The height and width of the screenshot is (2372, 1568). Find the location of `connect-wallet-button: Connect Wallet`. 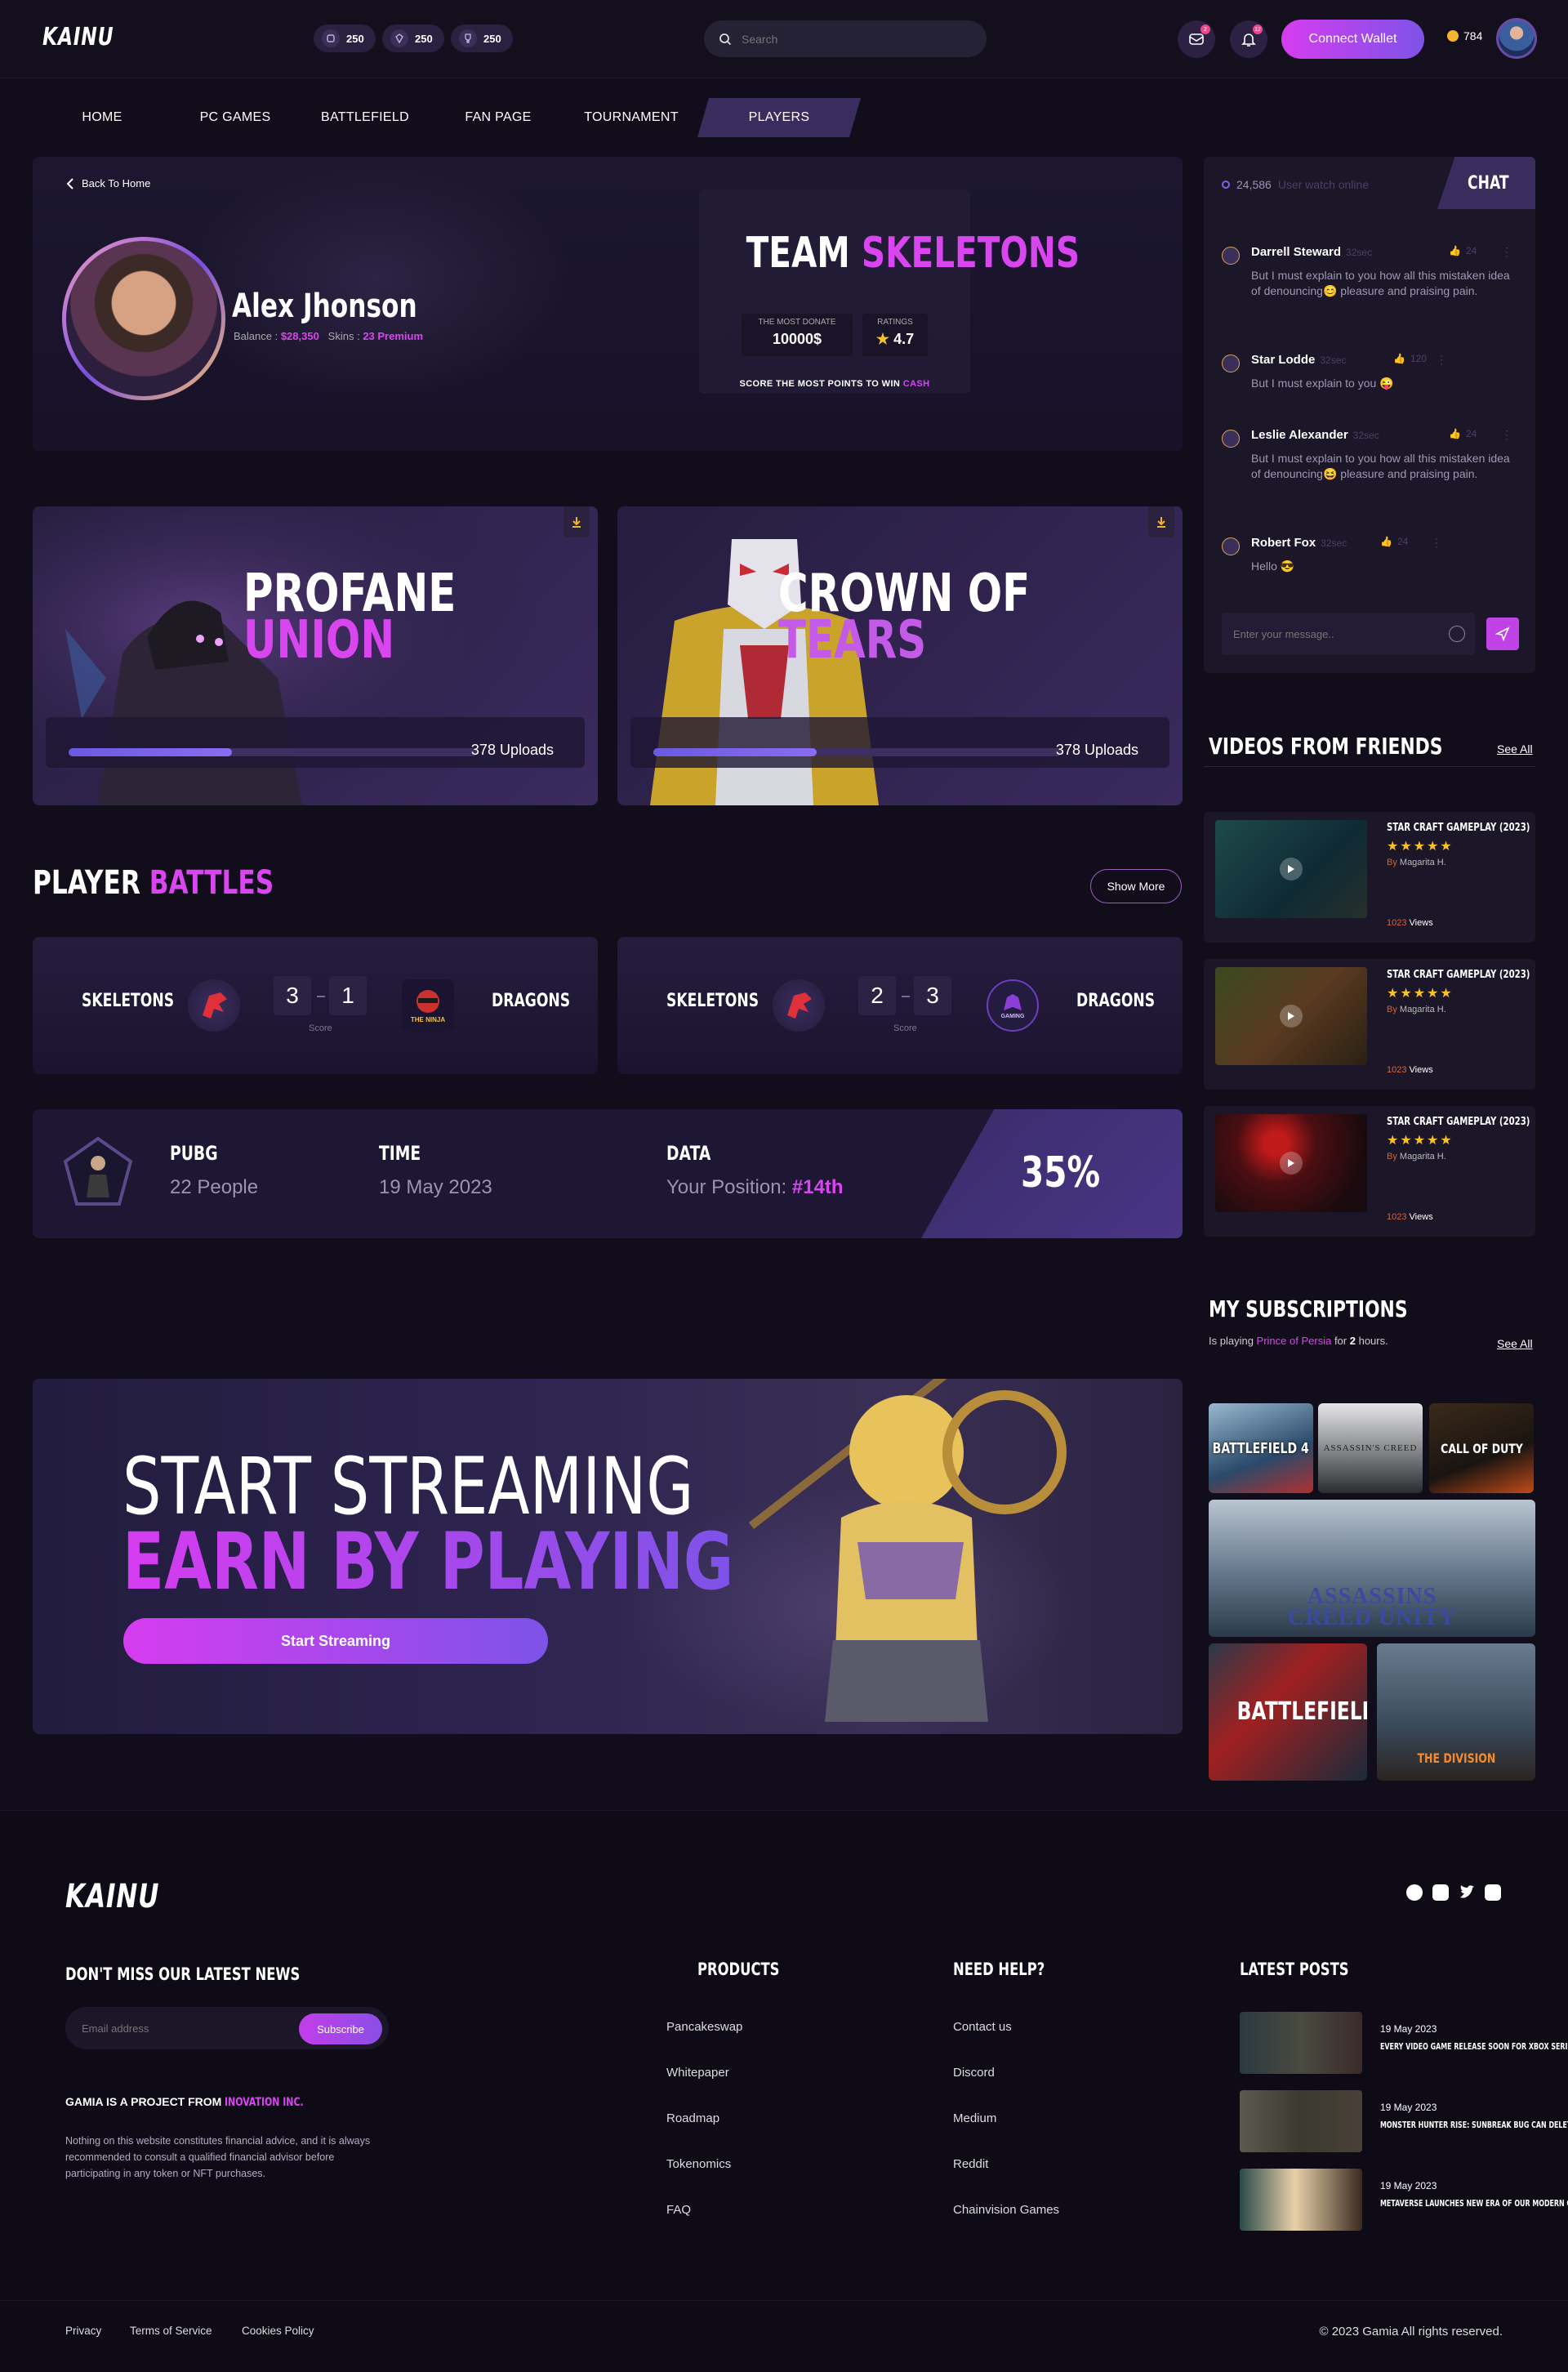

connect-wallet-button: Connect Wallet is located at coordinates (1352, 39).